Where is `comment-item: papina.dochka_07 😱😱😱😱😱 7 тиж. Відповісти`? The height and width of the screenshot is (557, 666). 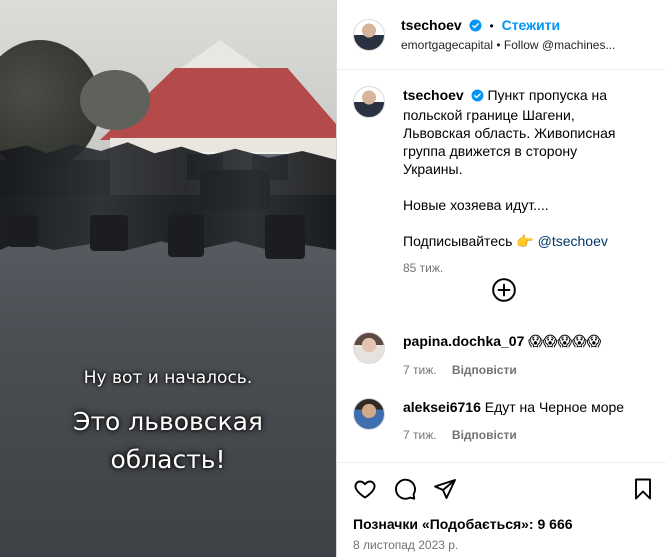
comment-item: papina.dochka_07 😱😱😱😱😱 7 тиж. Відповісти is located at coordinates (503, 355).